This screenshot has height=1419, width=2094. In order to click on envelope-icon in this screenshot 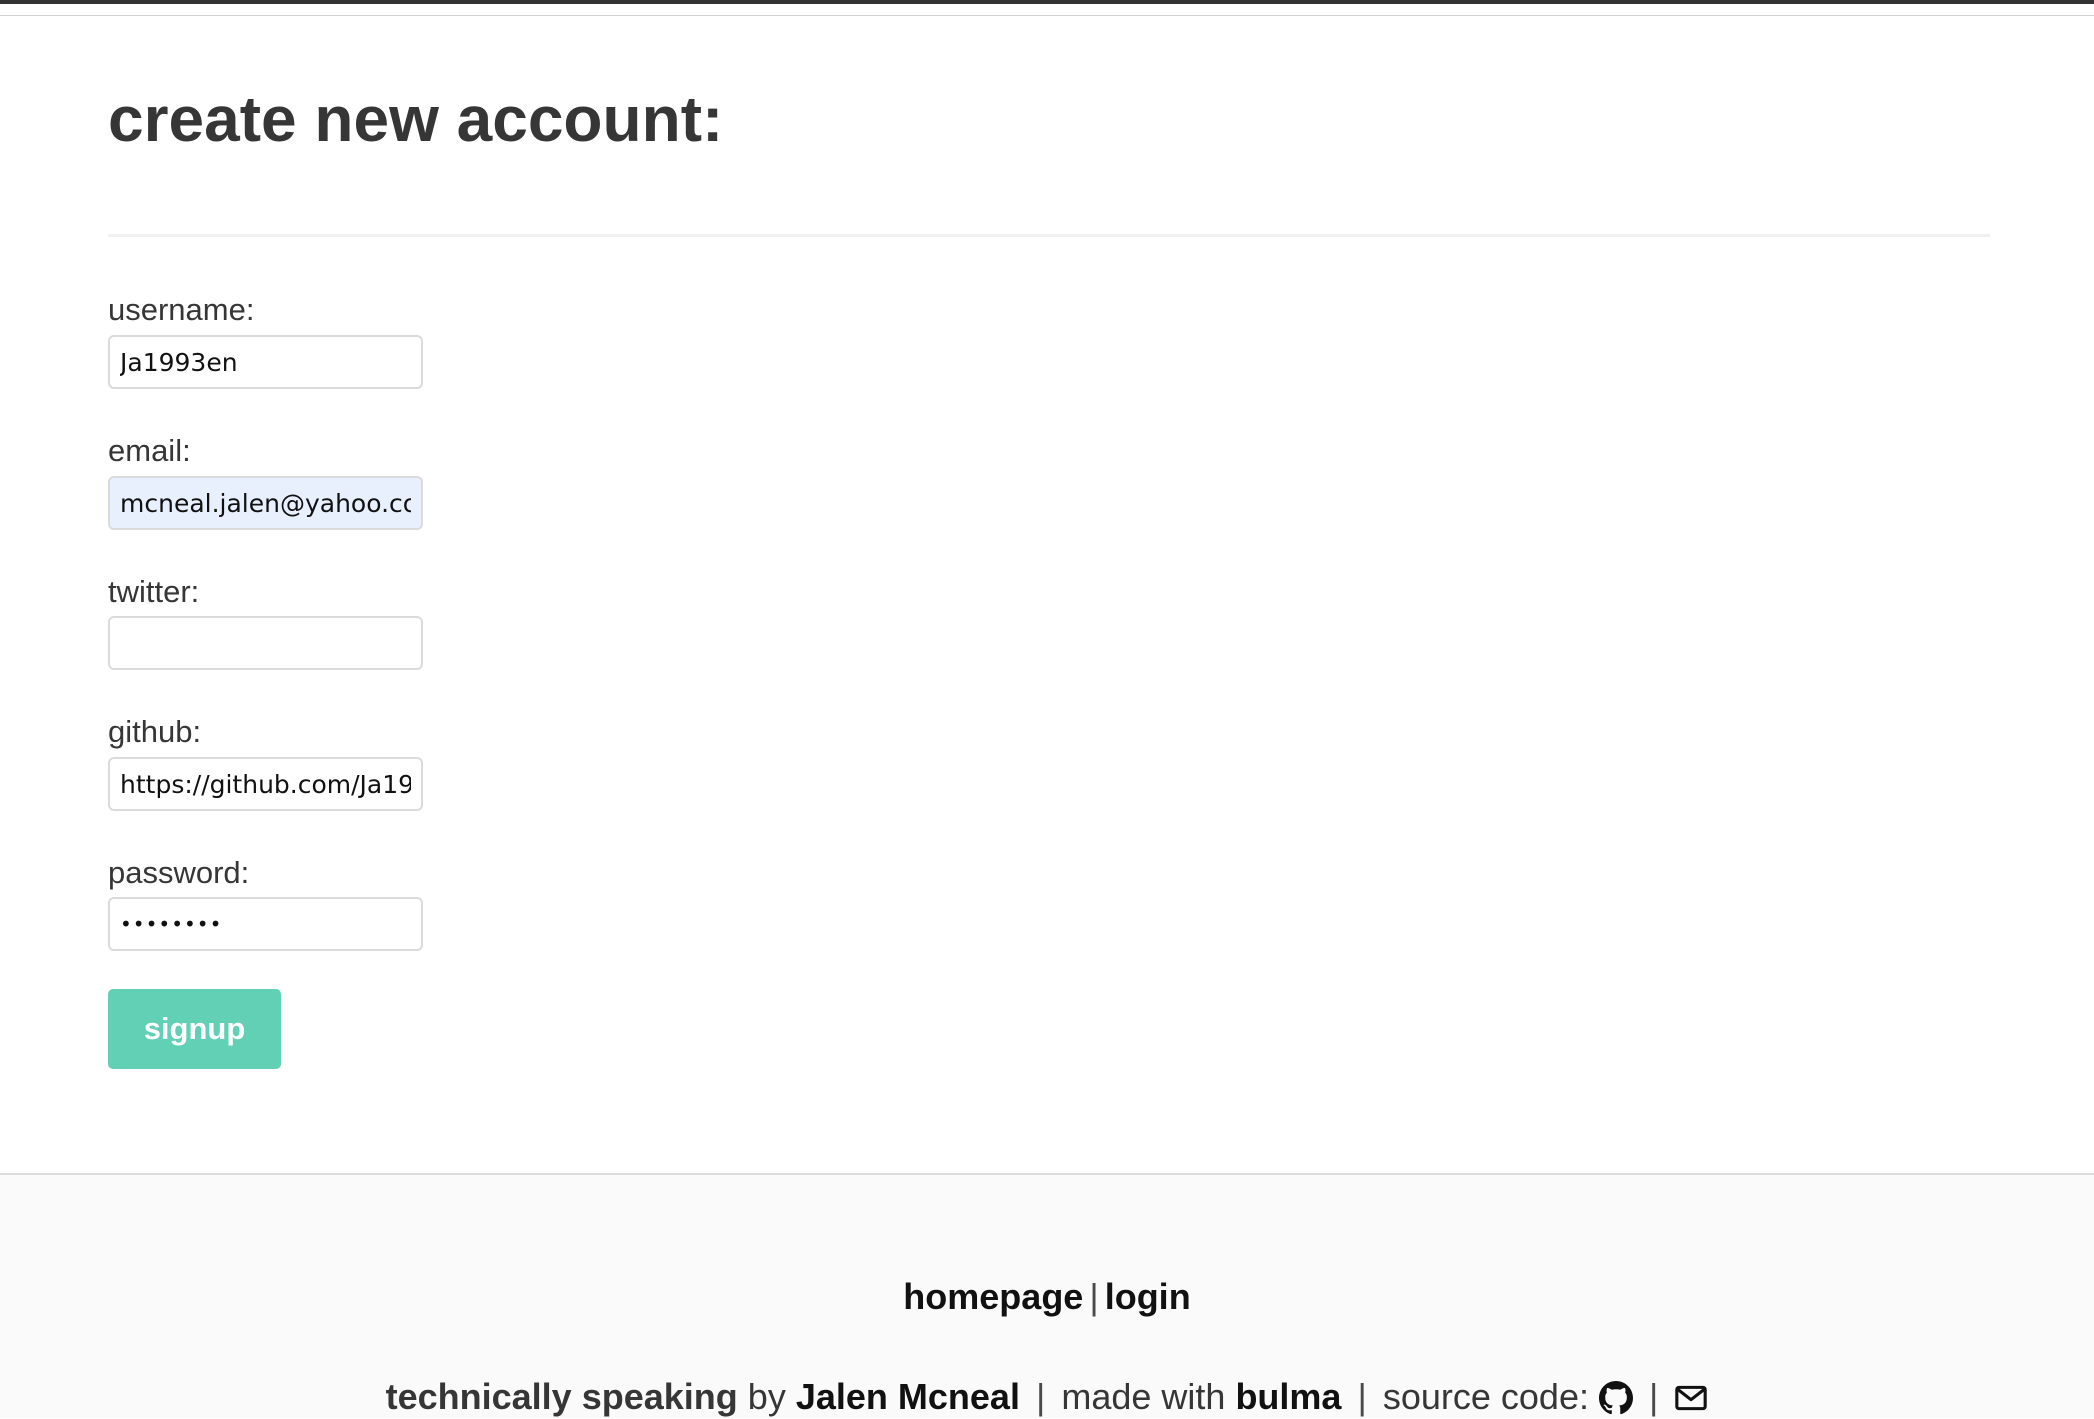, I will do `click(1691, 1398)`.